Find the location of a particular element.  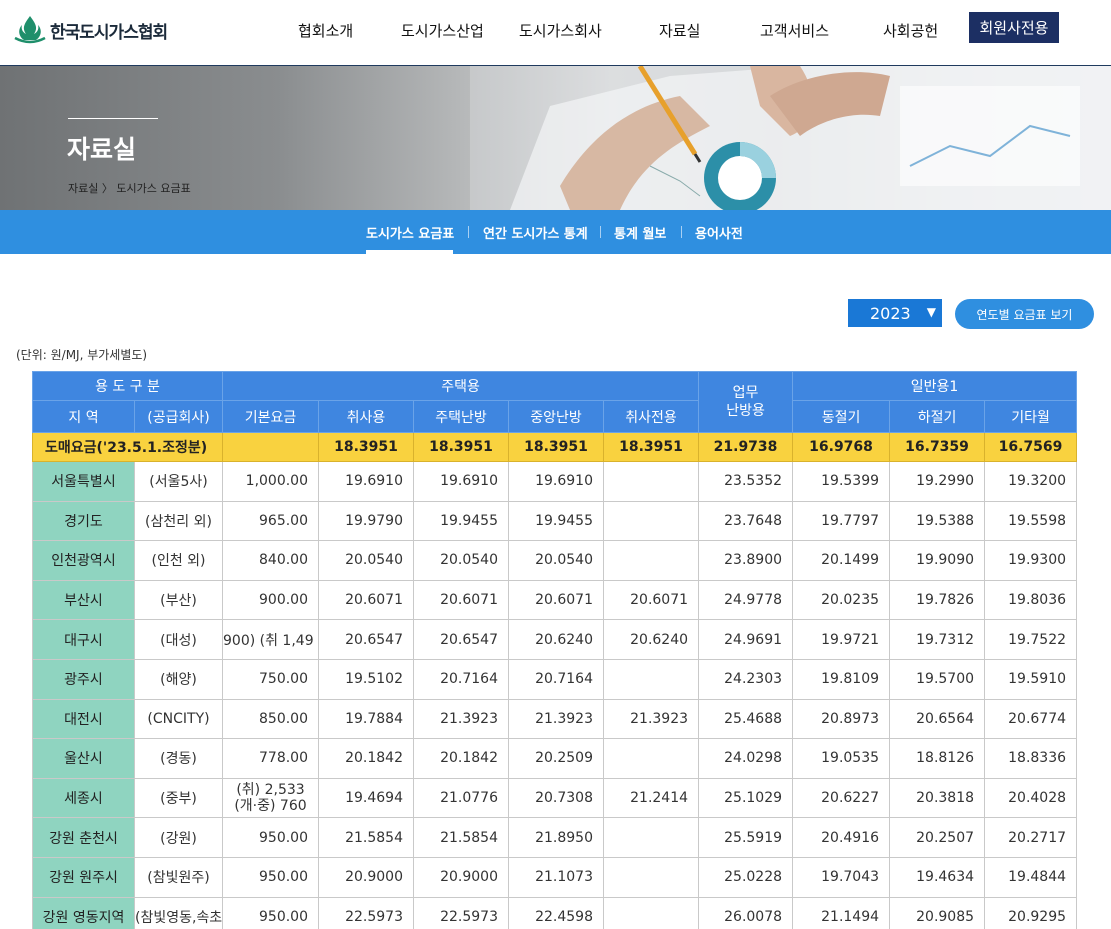

cell-other-months: 20.4028 is located at coordinates (1031, 798).